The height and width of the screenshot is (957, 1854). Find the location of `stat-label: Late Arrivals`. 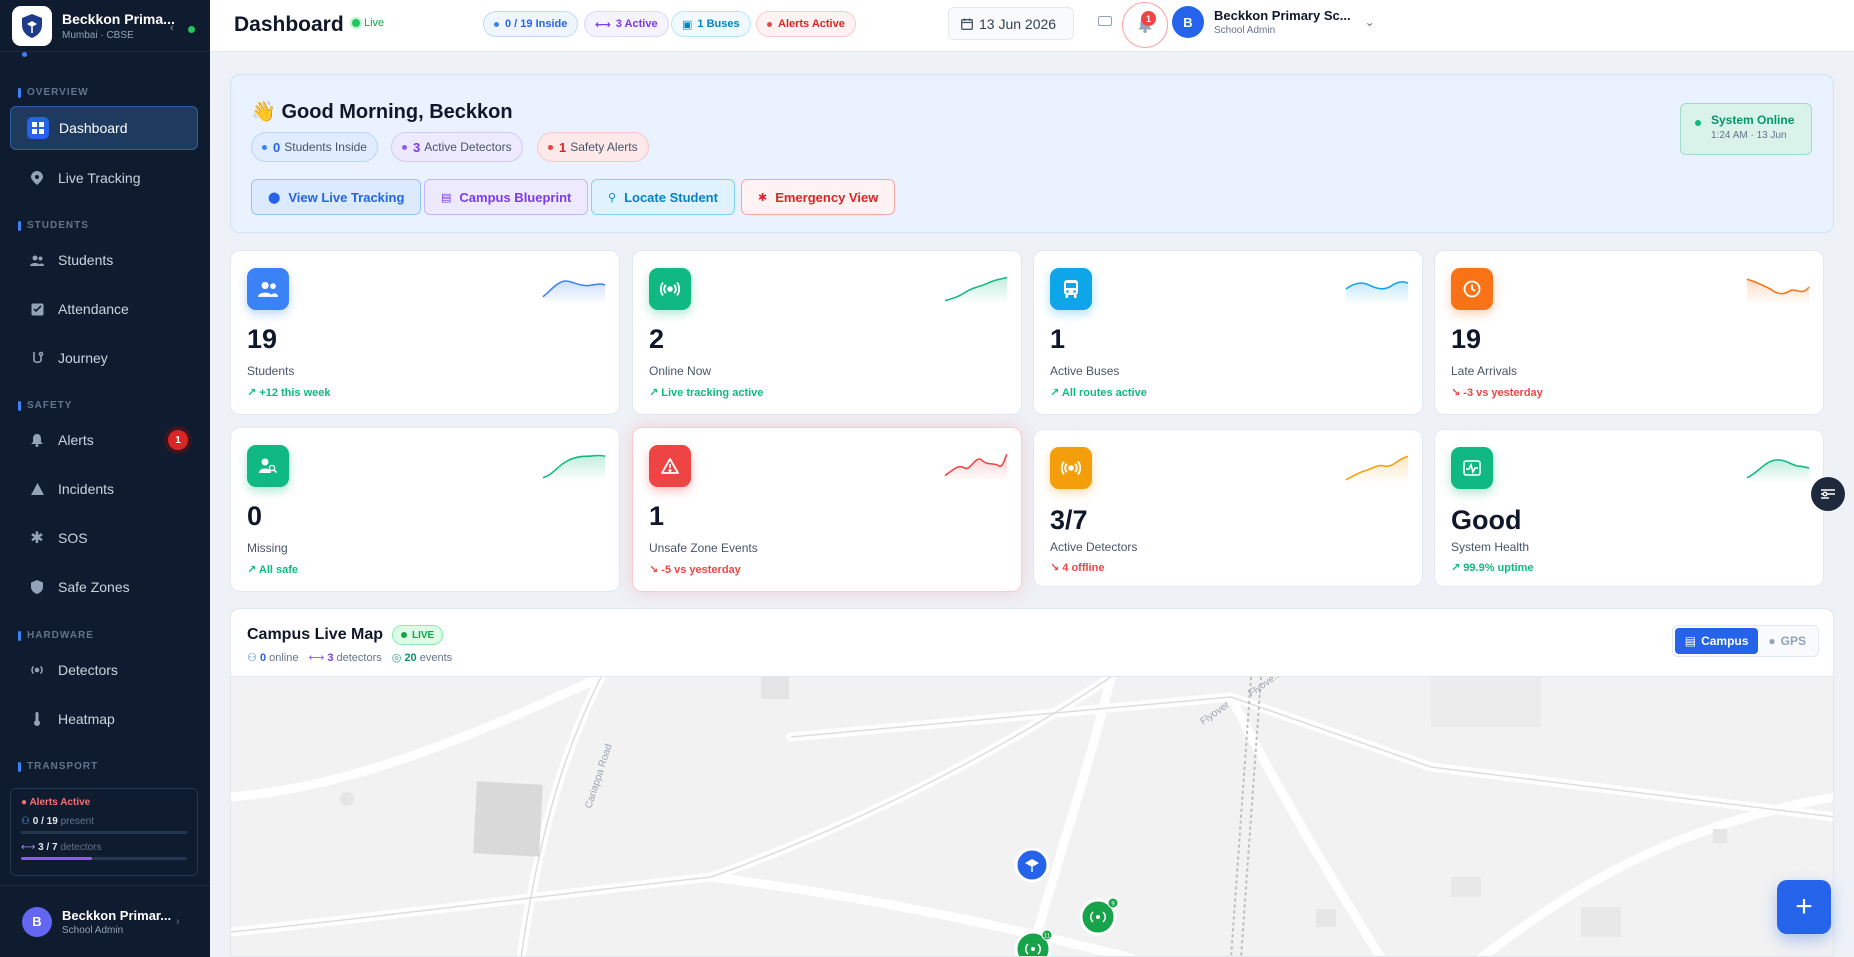

stat-label: Late Arrivals is located at coordinates (1484, 371).